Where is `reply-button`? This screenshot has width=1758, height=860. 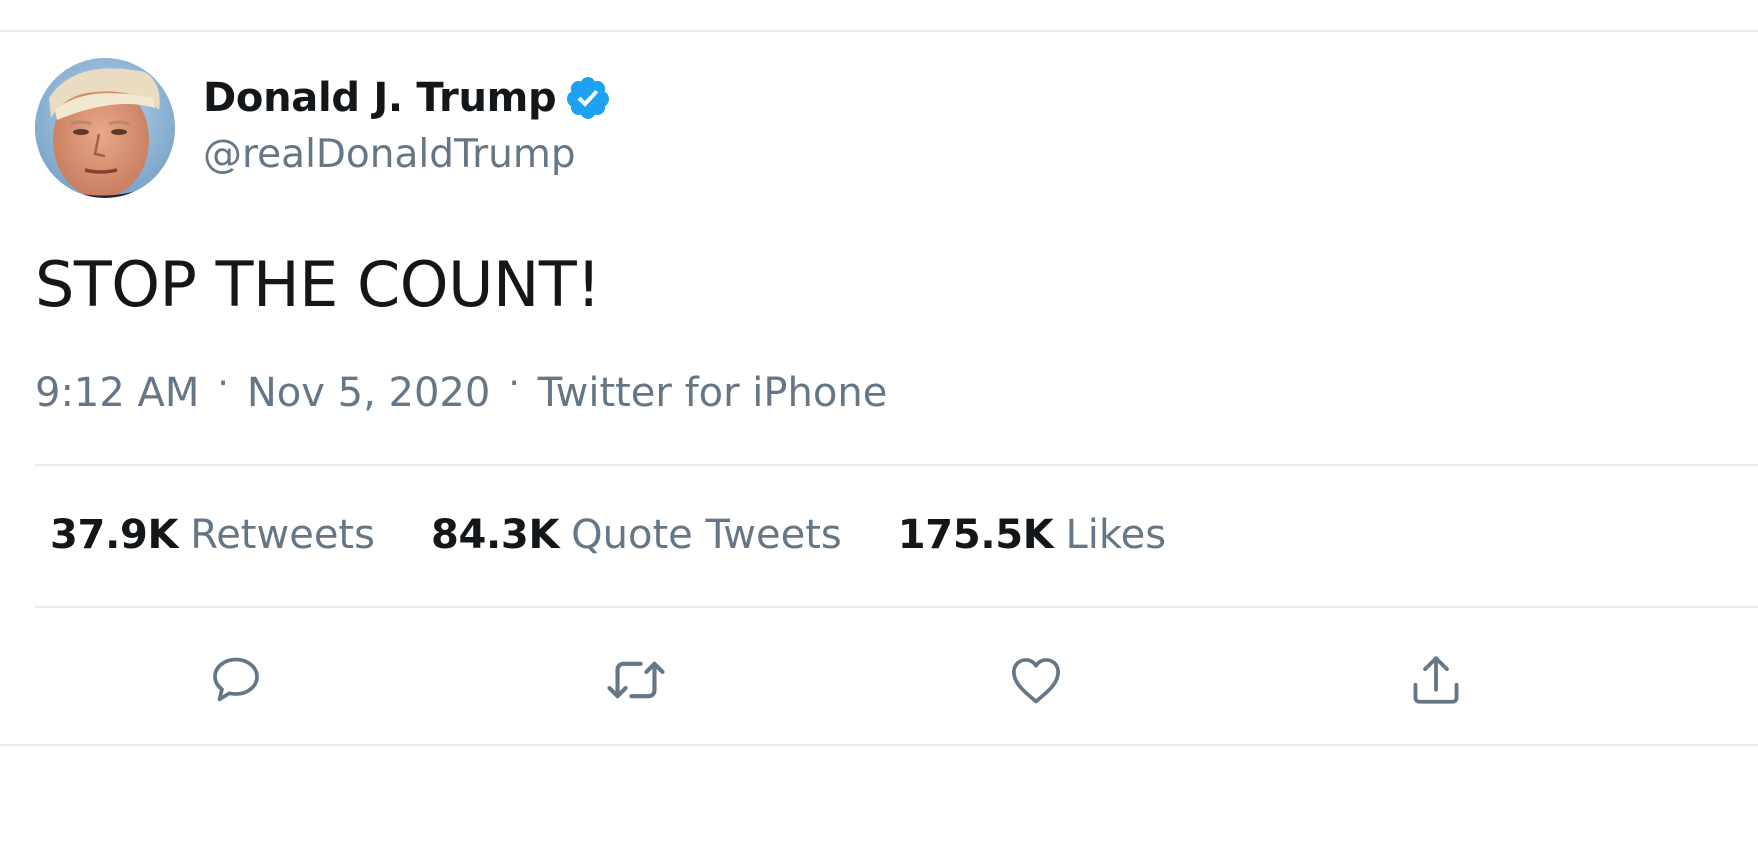
reply-button is located at coordinates (236, 680).